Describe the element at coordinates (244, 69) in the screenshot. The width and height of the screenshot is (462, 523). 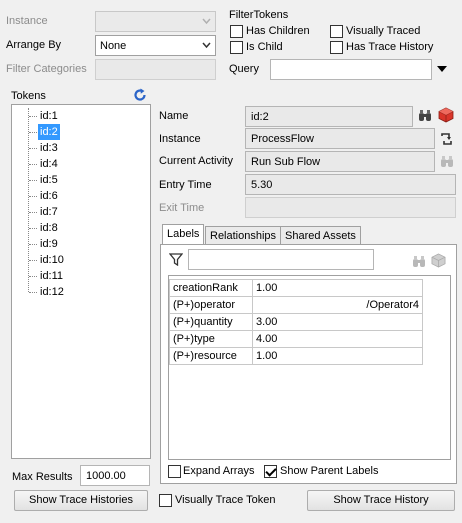
I see `query-label: Query` at that location.